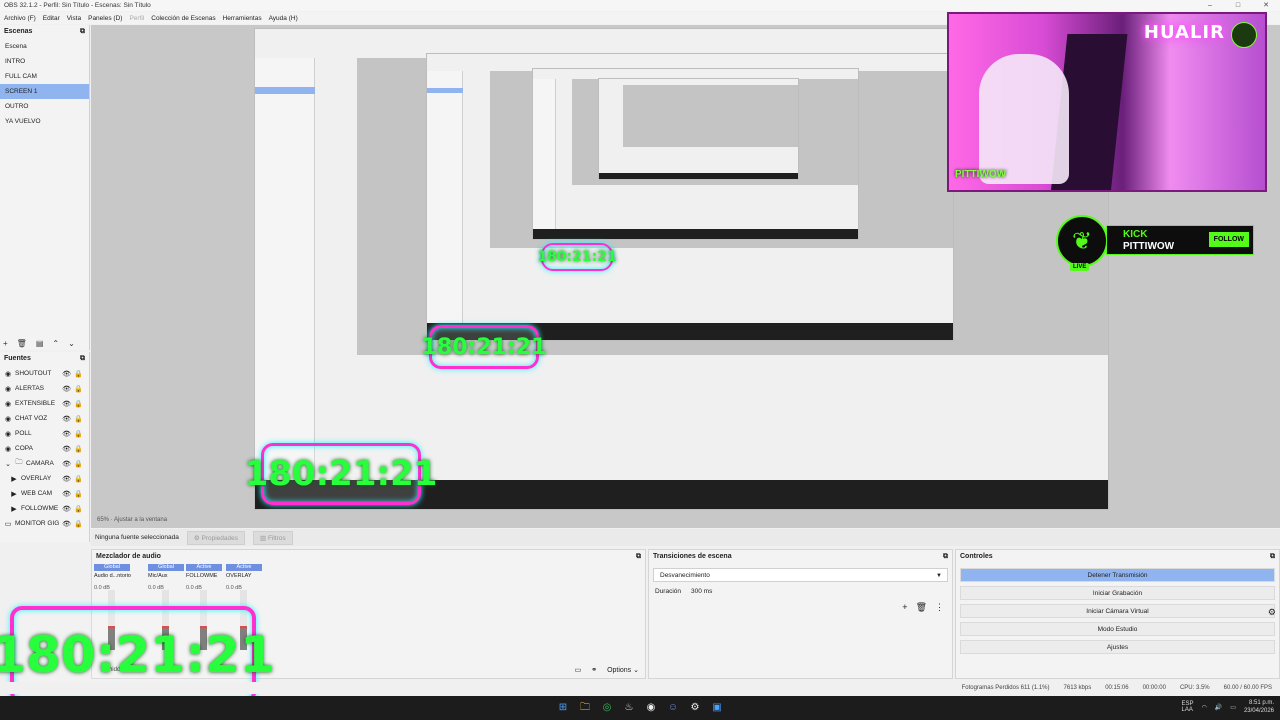 The image size is (1280, 720). What do you see at coordinates (44, 493) in the screenshot?
I see `source-item: ▶ WEB CAM 👁 🔒` at bounding box center [44, 493].